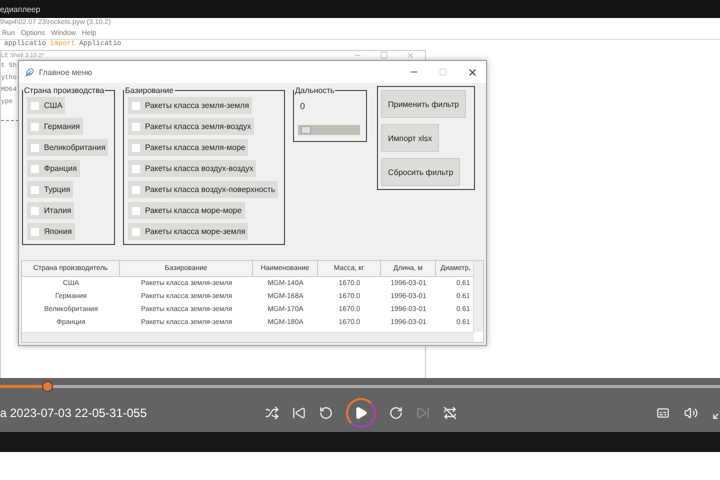  What do you see at coordinates (423, 104) in the screenshot?
I see `filter-button: Применить фильтр` at bounding box center [423, 104].